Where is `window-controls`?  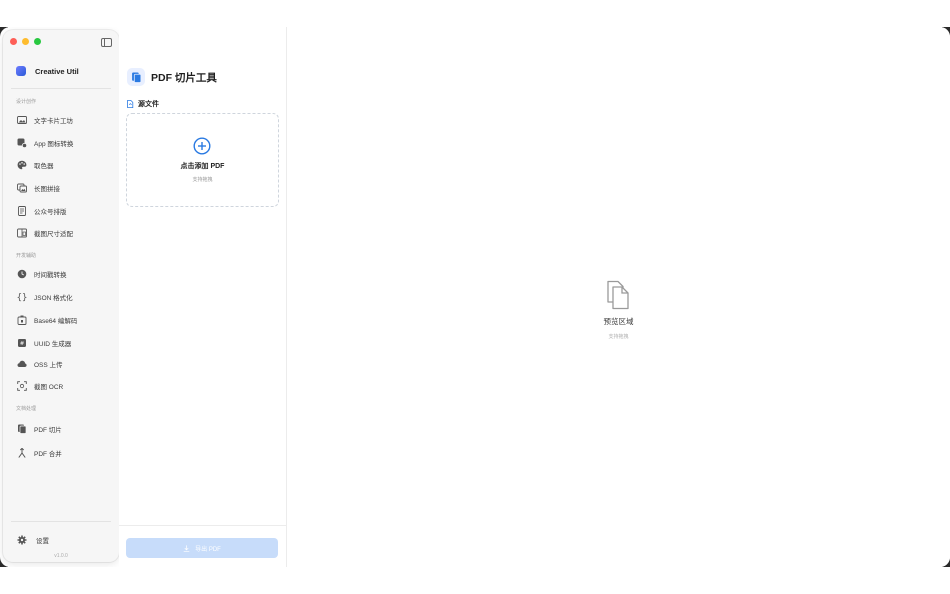
window-controls is located at coordinates (25, 41).